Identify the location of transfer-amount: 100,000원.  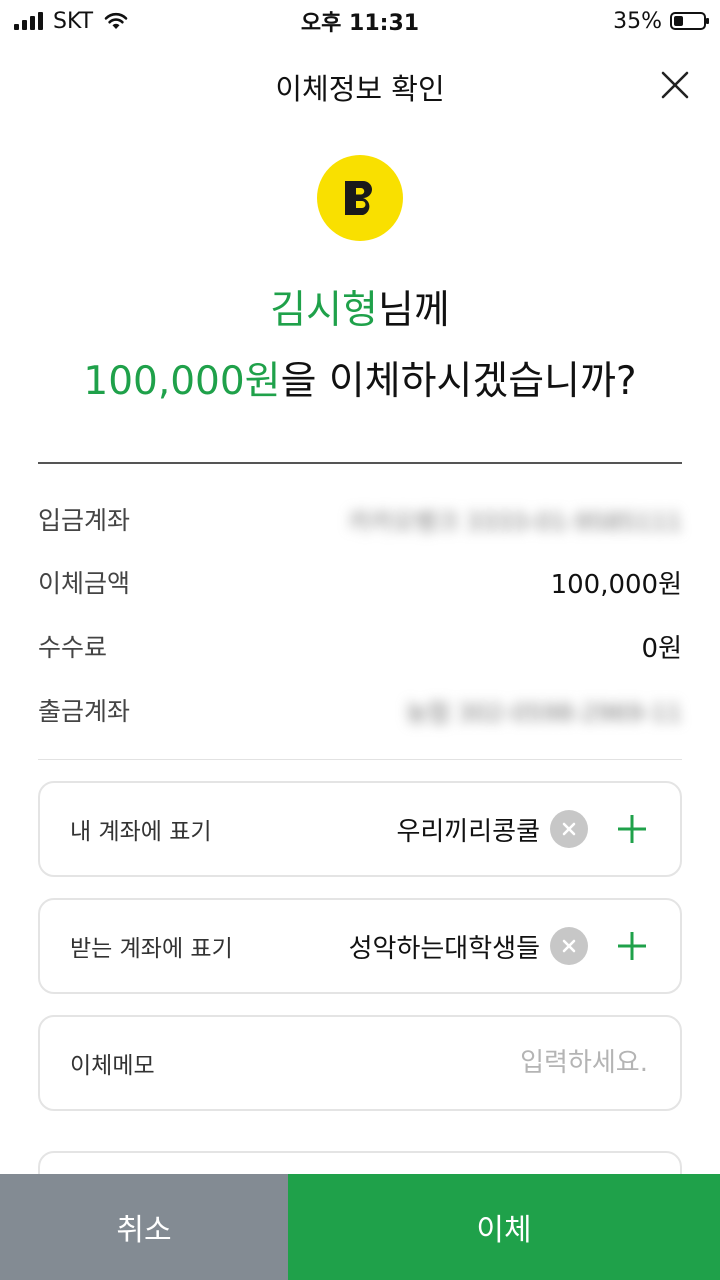
(182, 381).